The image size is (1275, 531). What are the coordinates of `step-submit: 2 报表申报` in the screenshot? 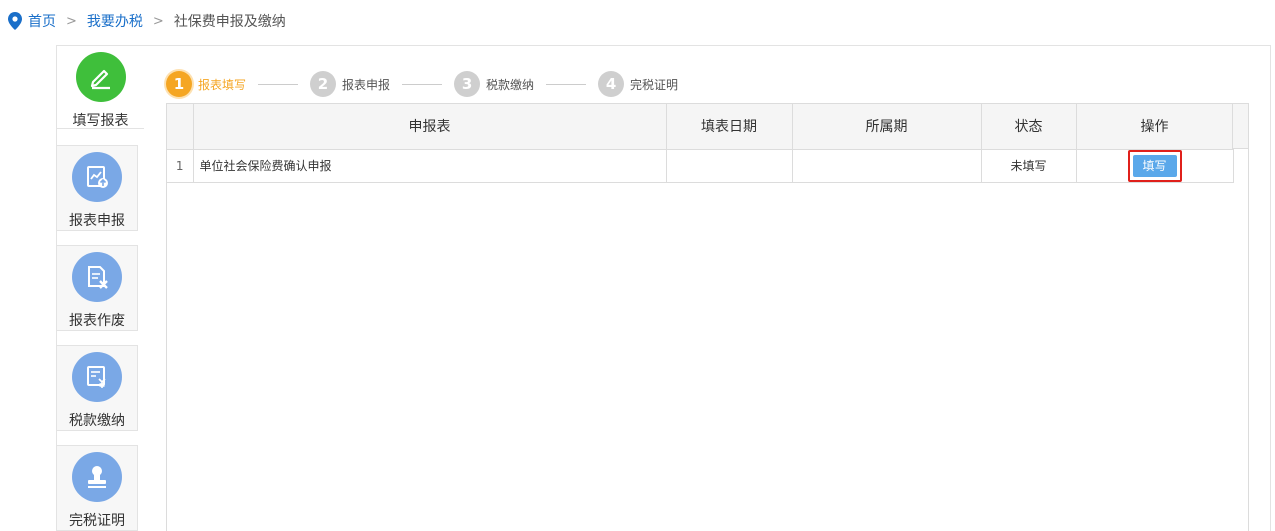 It's located at (382, 84).